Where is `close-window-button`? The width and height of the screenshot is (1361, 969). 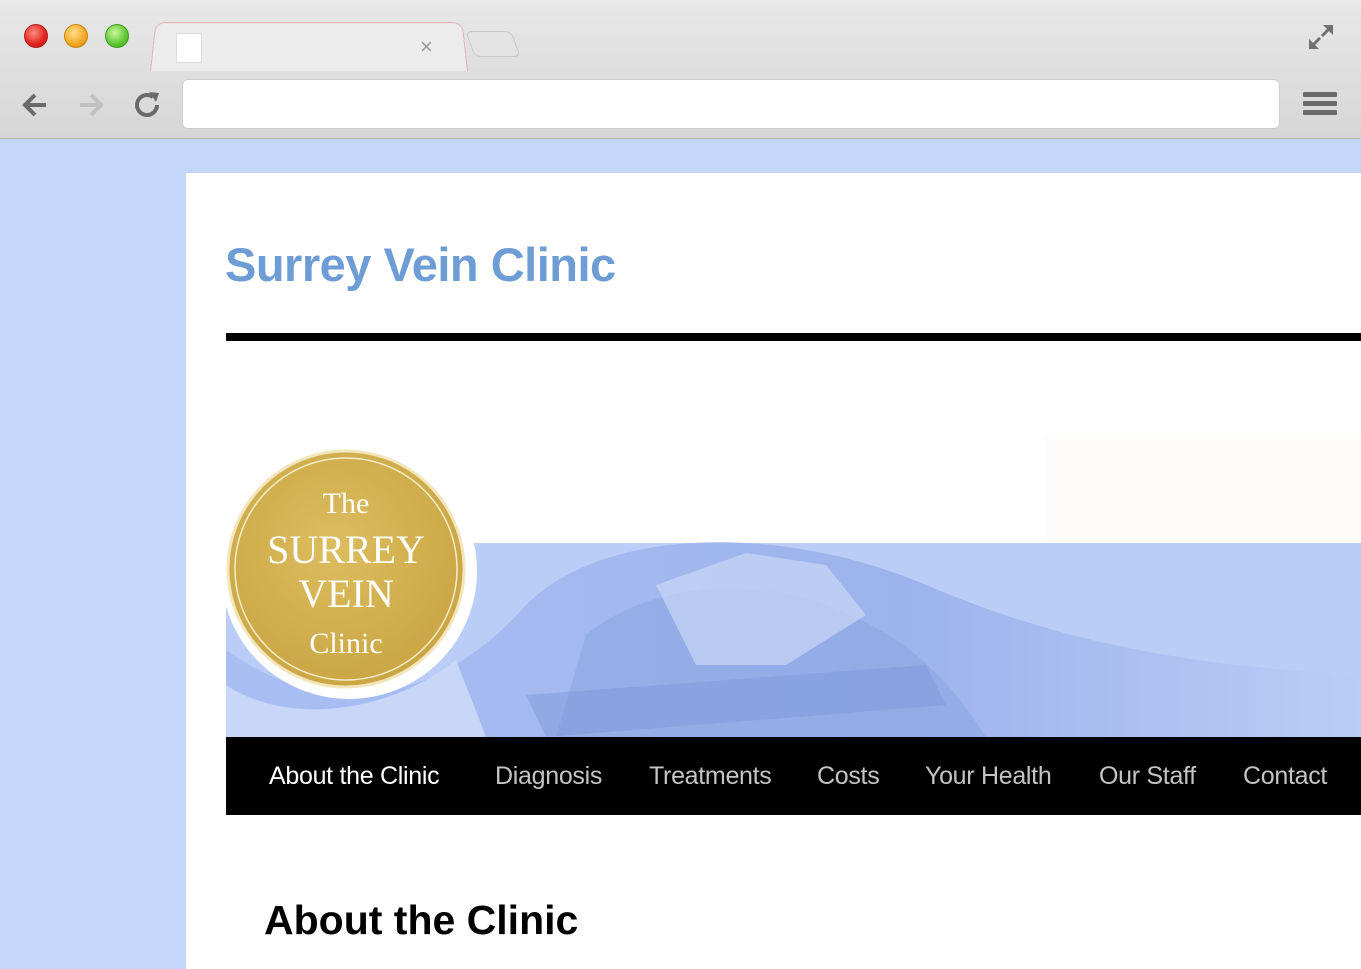
close-window-button is located at coordinates (36, 36).